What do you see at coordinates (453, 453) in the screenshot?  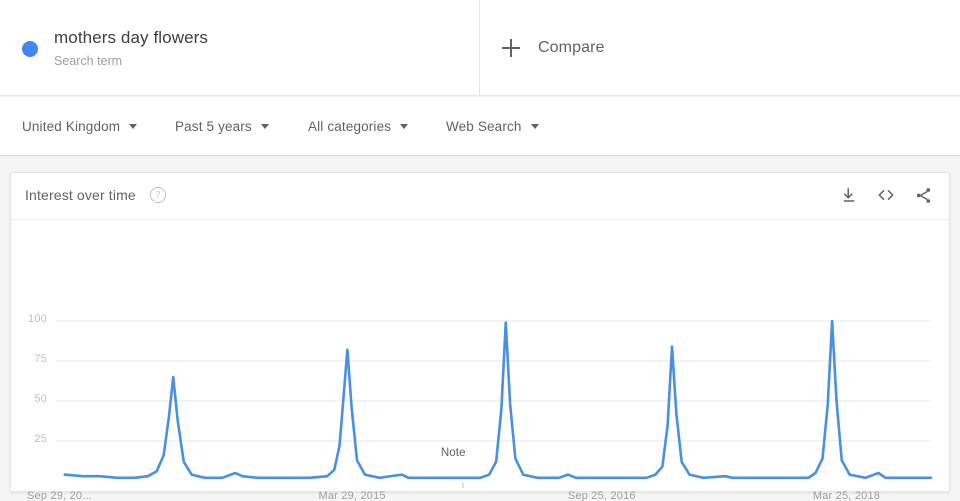 I see `chart-note-annotation: Note` at bounding box center [453, 453].